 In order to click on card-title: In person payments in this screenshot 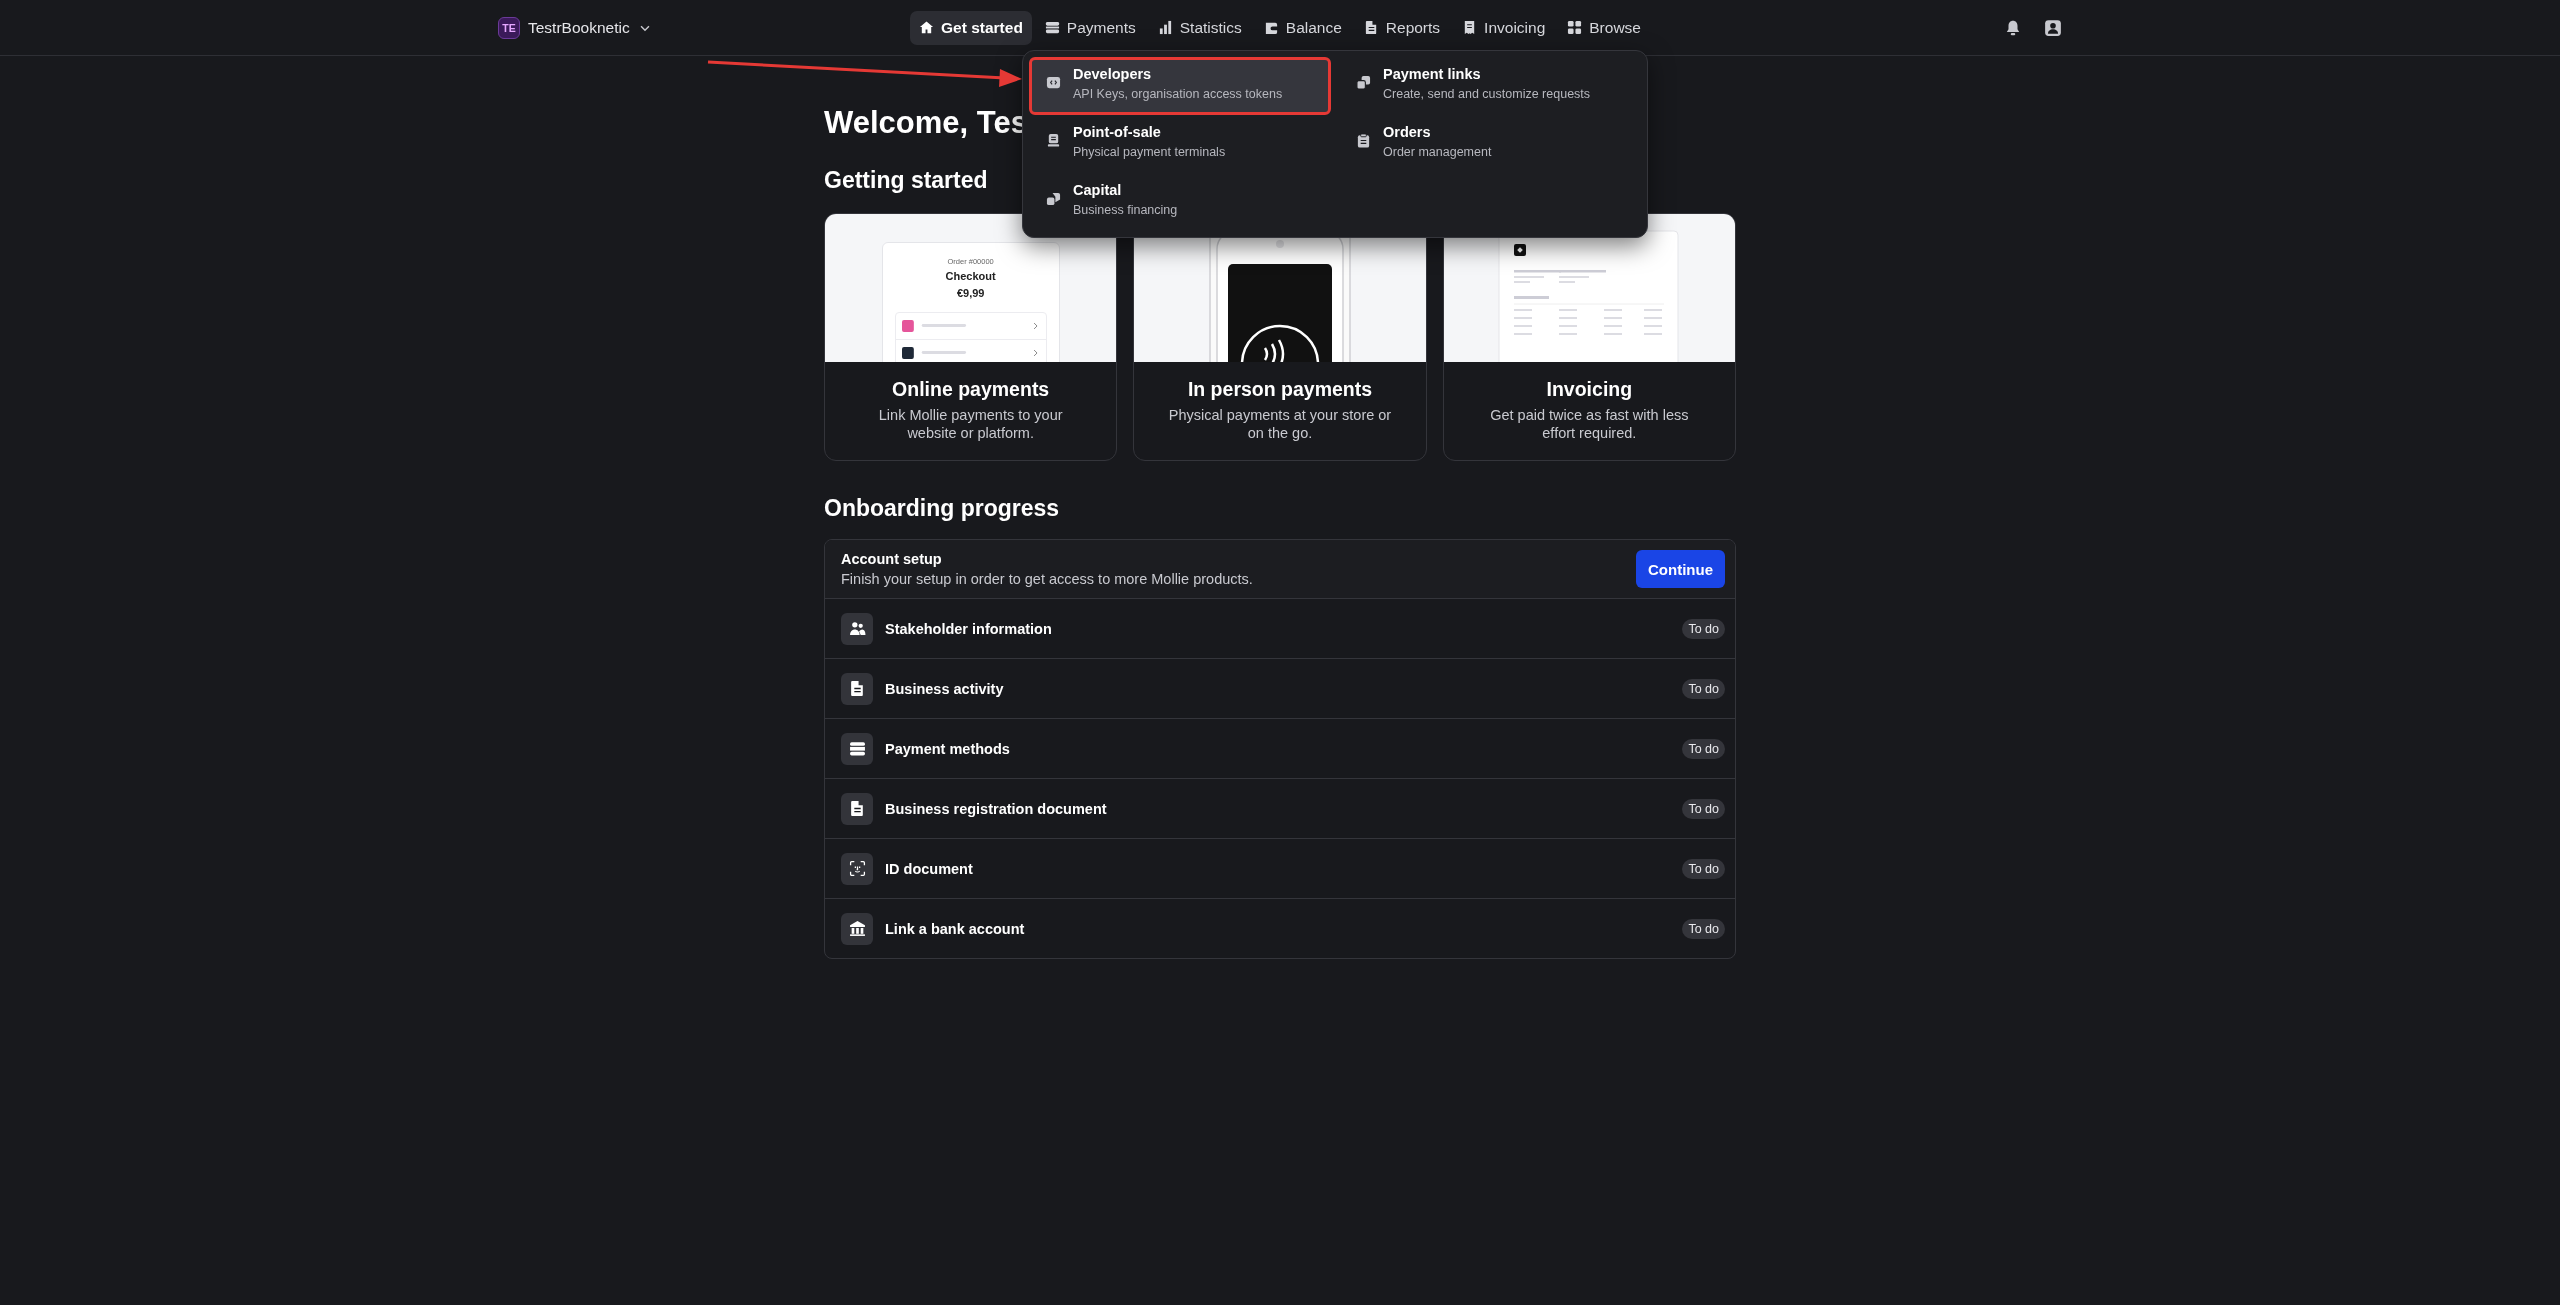, I will do `click(1280, 389)`.